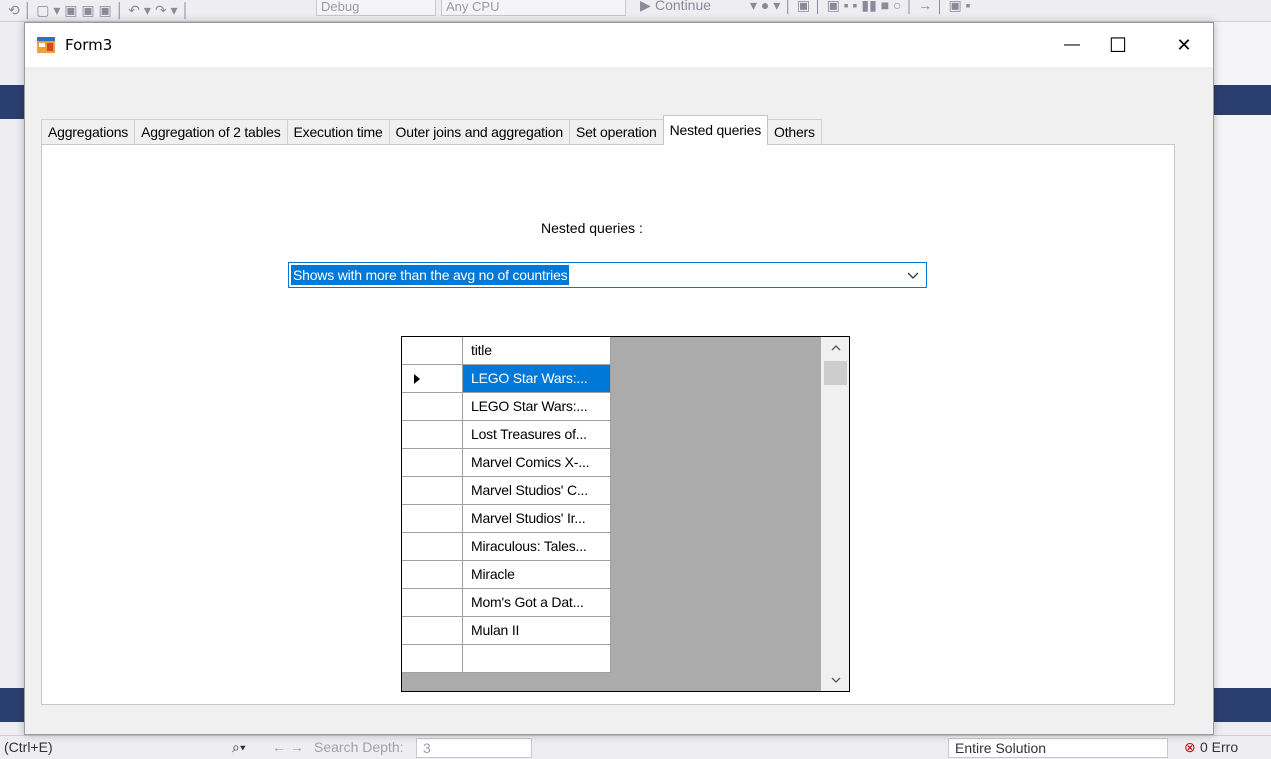 This screenshot has width=1271, height=759. I want to click on tab-others: Others, so click(794, 132).